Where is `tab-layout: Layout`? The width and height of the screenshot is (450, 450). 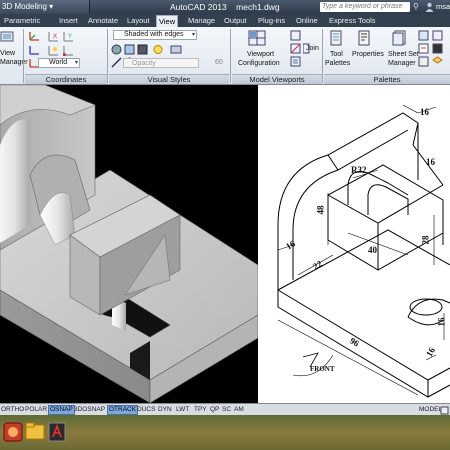
tab-layout: Layout is located at coordinates (138, 21).